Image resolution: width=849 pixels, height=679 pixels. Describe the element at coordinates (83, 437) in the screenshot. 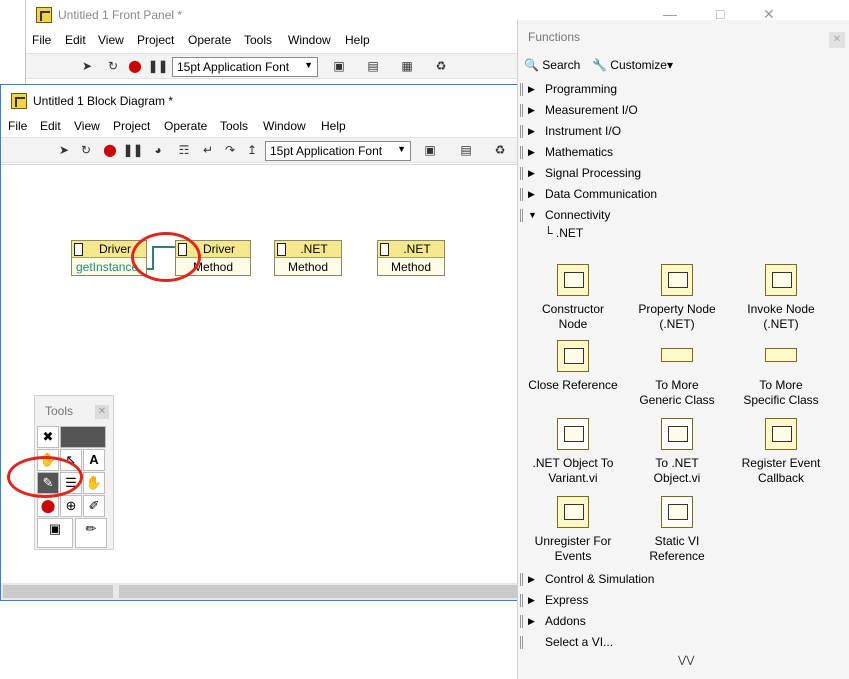

I see `automatic-selection-icon` at that location.